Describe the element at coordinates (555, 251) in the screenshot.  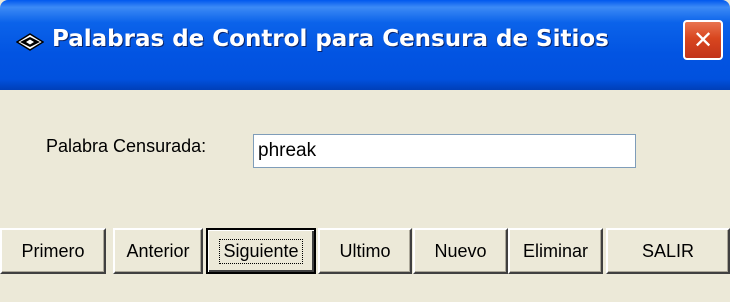
I see `eliminar-button: Eliminar` at that location.